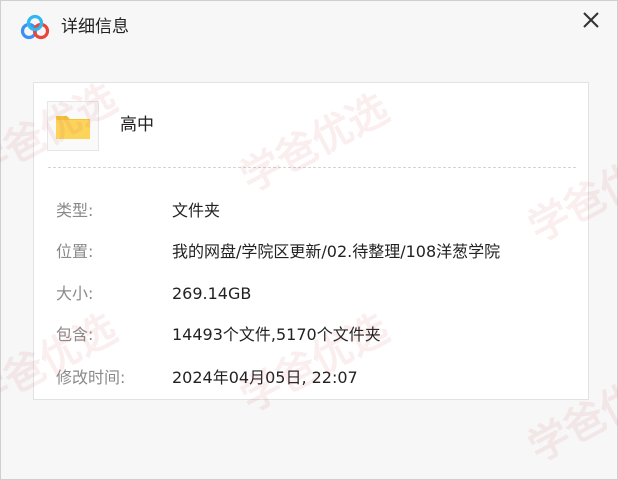 The width and height of the screenshot is (618, 480). I want to click on field-value: 269.14GB, so click(212, 293).